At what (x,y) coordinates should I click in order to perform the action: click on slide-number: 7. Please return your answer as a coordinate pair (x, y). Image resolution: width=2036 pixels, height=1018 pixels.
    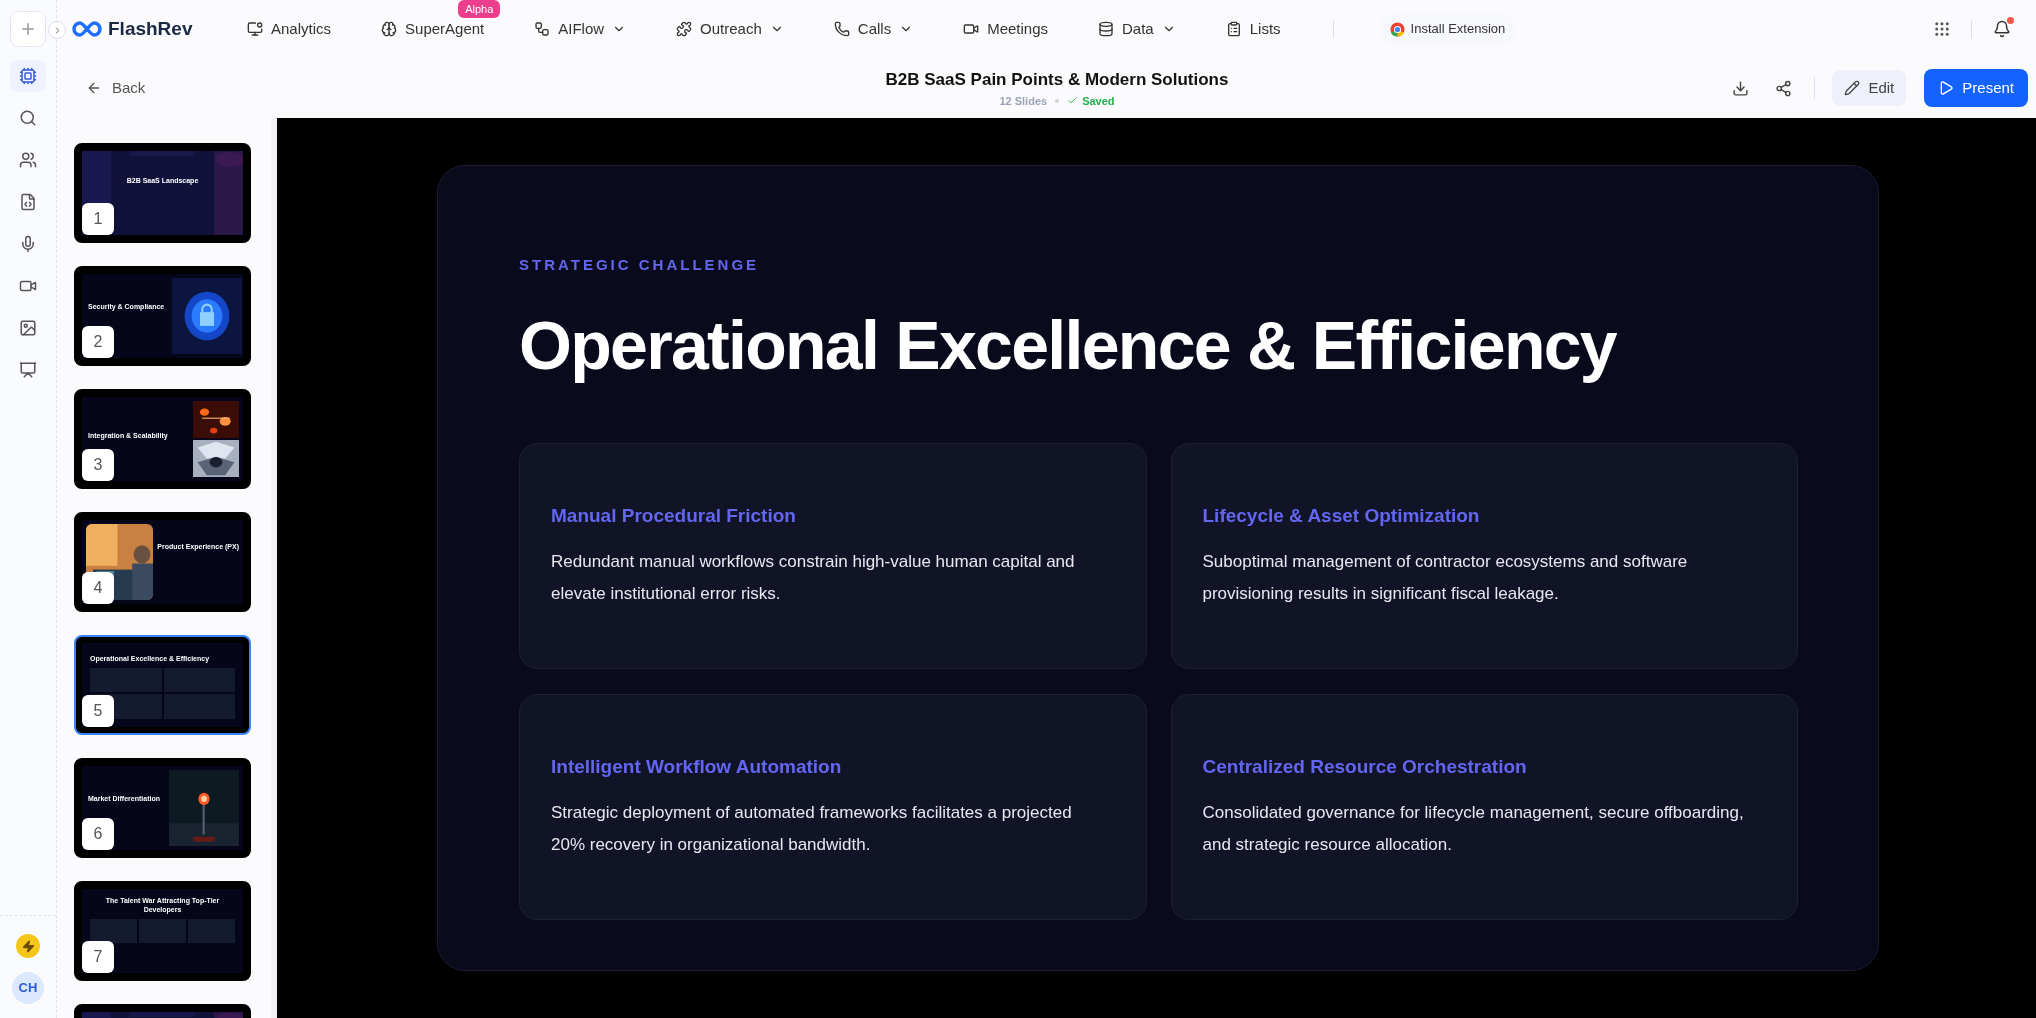
    Looking at the image, I should click on (98, 957).